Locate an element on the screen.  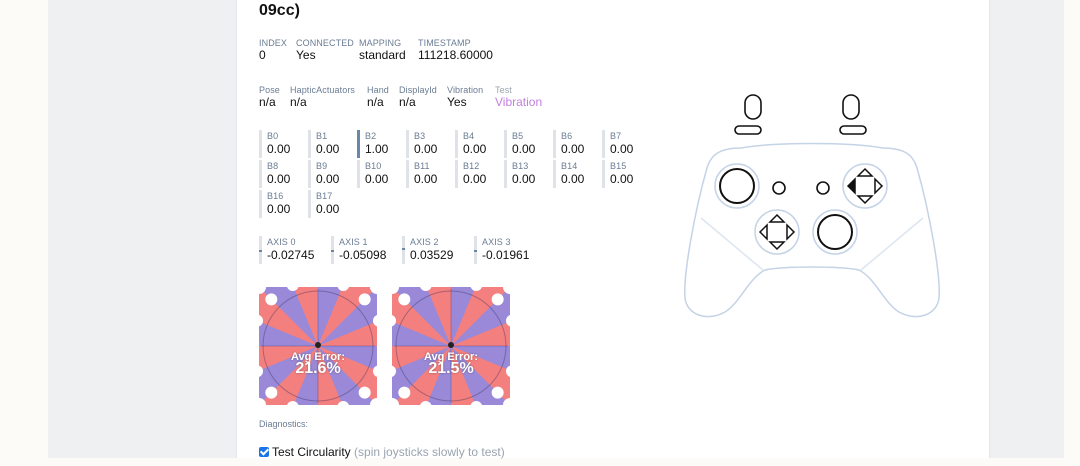
face-buttons is located at coordinates (865, 186).